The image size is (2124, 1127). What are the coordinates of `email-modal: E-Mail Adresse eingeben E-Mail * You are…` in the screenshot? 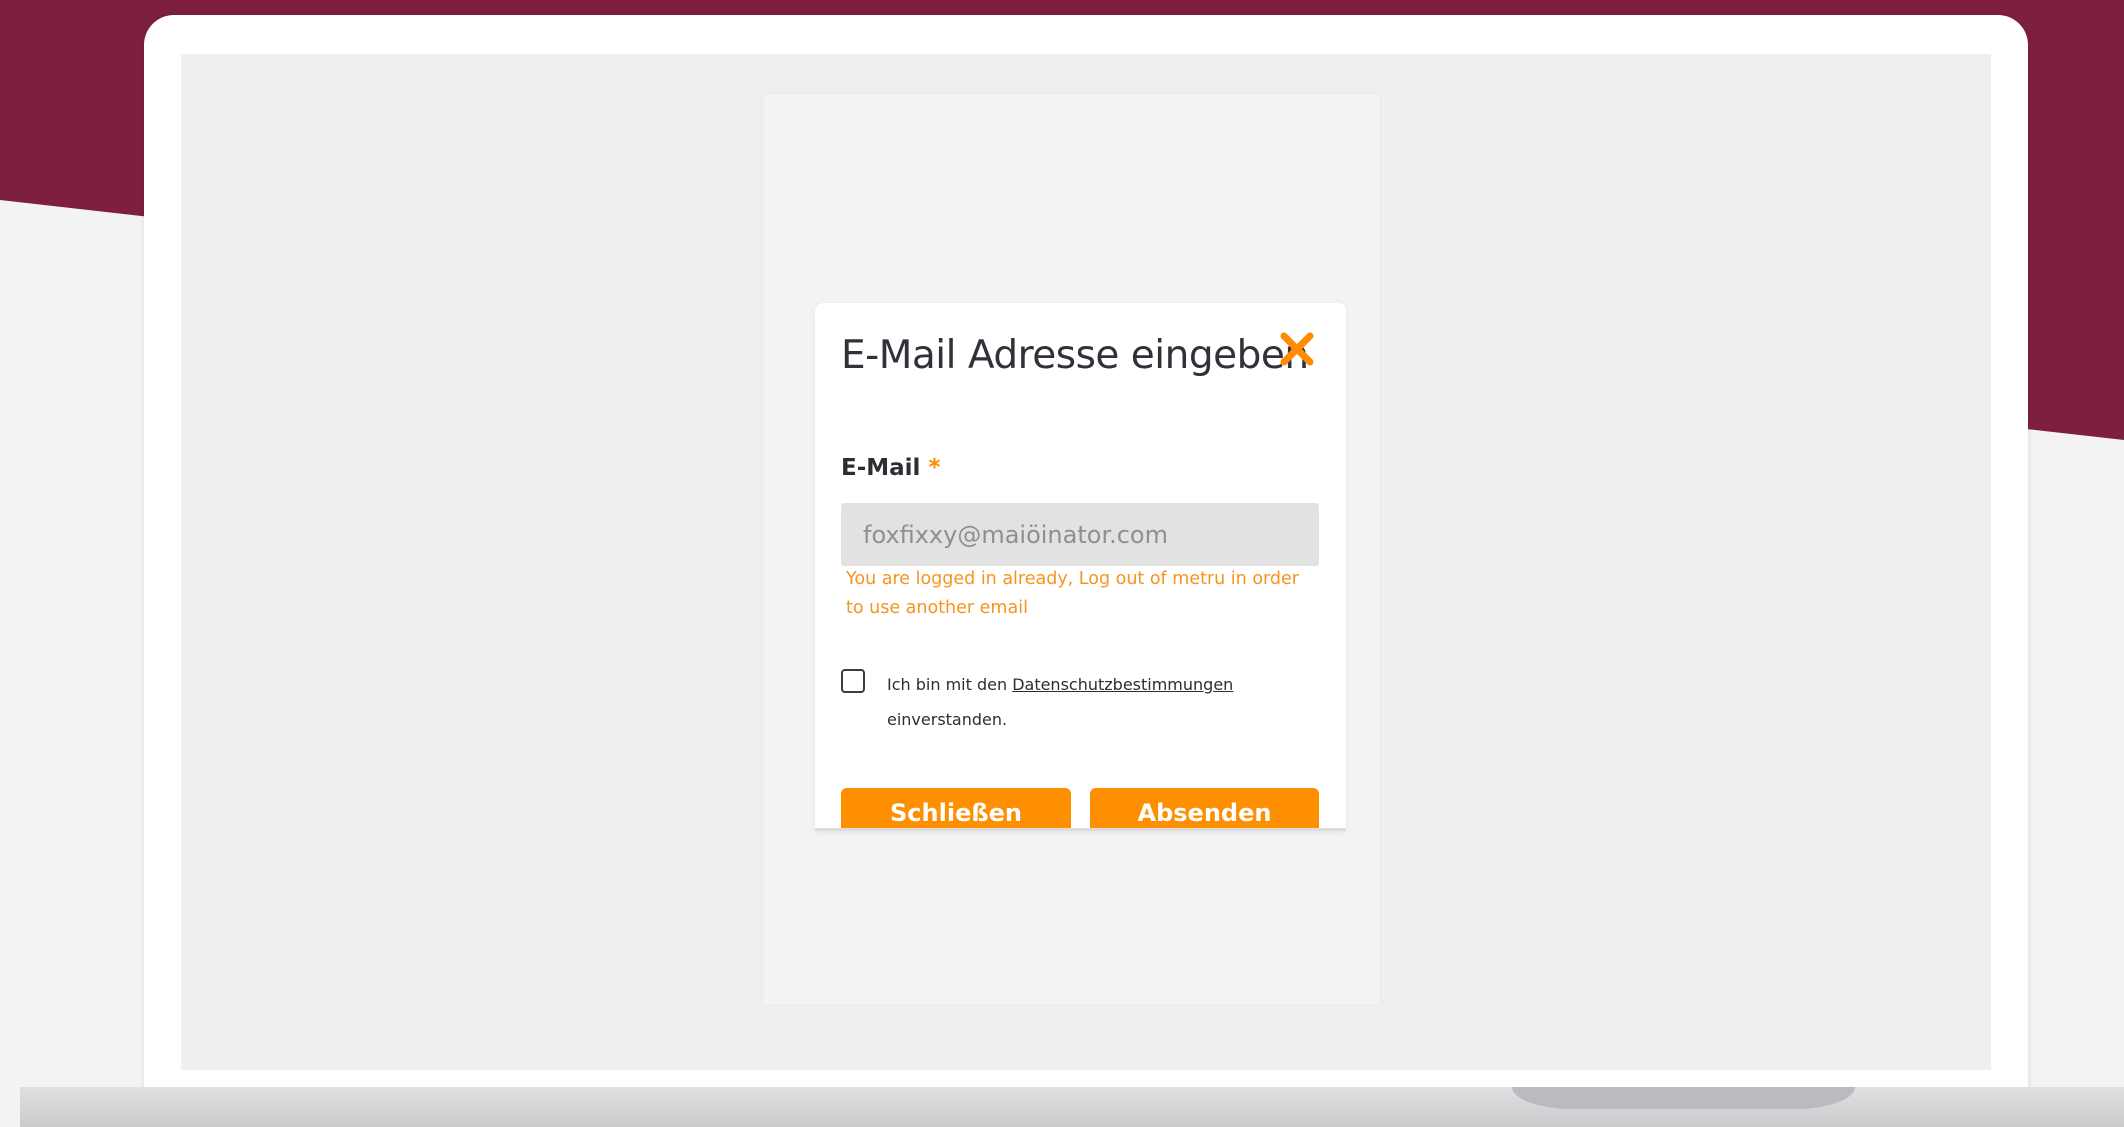 It's located at (1080, 567).